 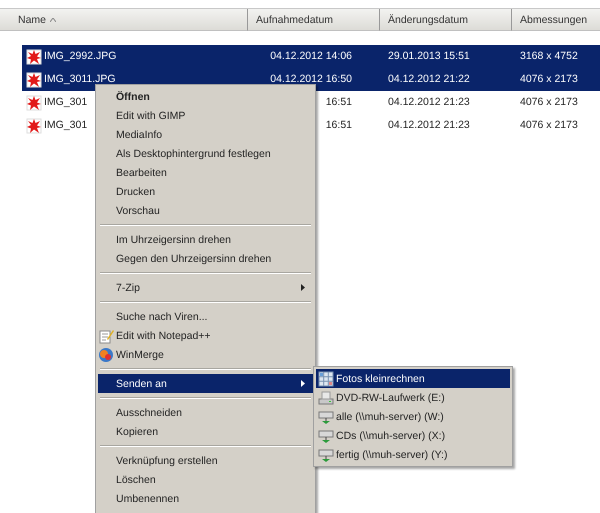 What do you see at coordinates (80, 79) in the screenshot?
I see `file-name: IMG_3011.JPG` at bounding box center [80, 79].